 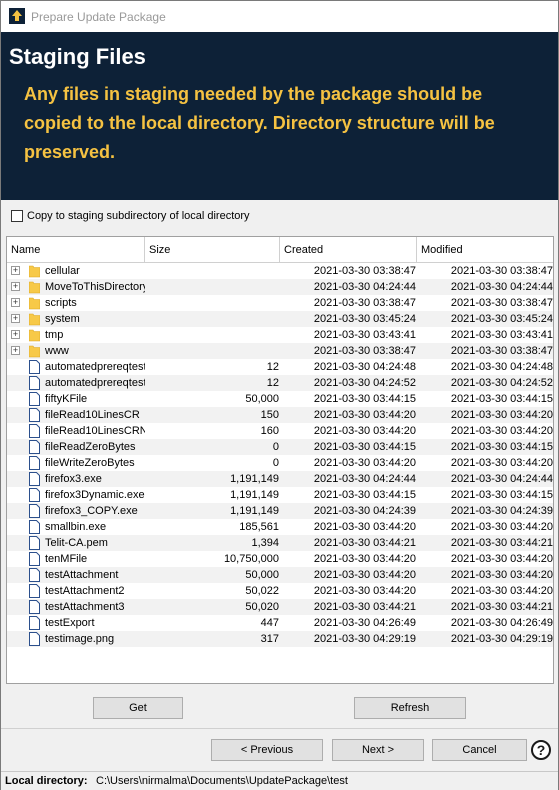 What do you see at coordinates (90, 463) in the screenshot?
I see `file-name: fileWriteZeroBytes` at bounding box center [90, 463].